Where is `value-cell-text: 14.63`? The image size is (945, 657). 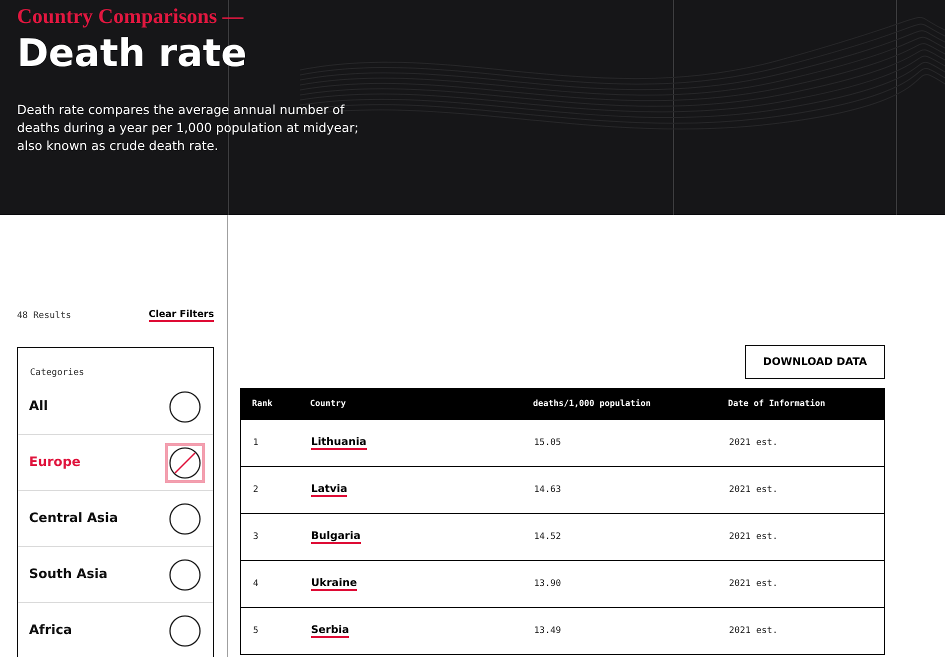 value-cell-text: 14.63 is located at coordinates (548, 490).